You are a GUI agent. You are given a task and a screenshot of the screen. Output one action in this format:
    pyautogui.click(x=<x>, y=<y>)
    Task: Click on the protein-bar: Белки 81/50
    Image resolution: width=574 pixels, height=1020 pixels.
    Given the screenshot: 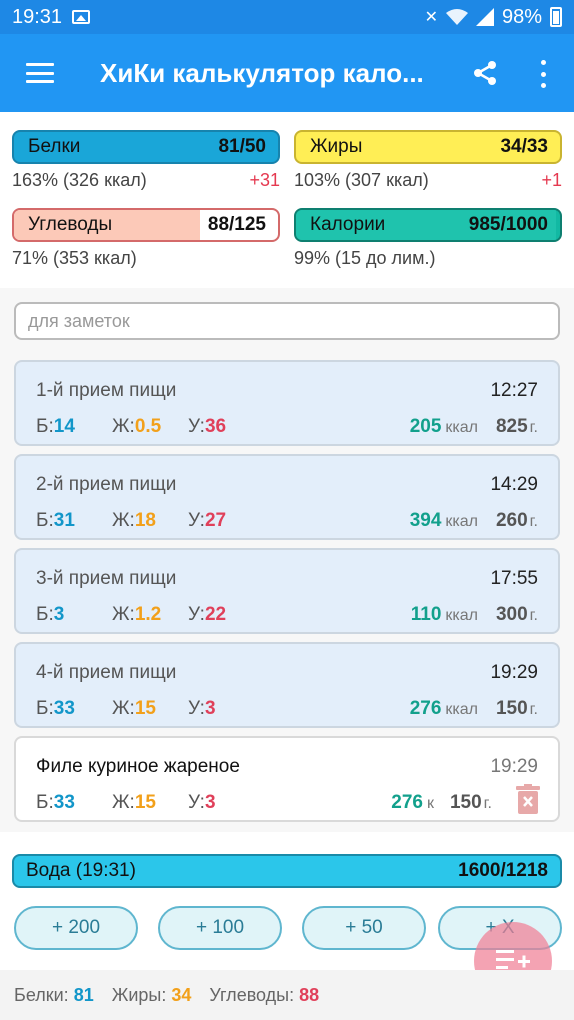 What is the action you would take?
    pyautogui.click(x=146, y=147)
    